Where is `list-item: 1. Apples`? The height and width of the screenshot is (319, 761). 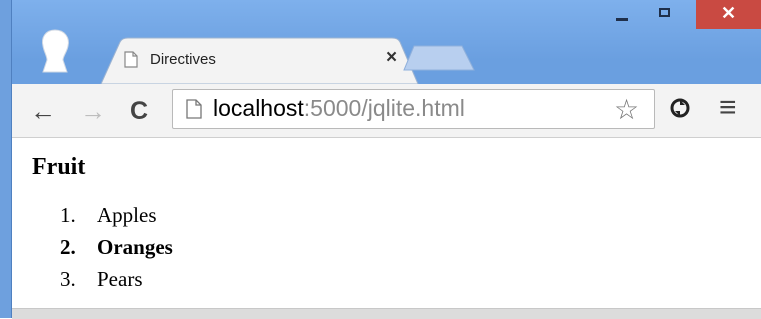 list-item: 1. Apples is located at coordinates (116, 218).